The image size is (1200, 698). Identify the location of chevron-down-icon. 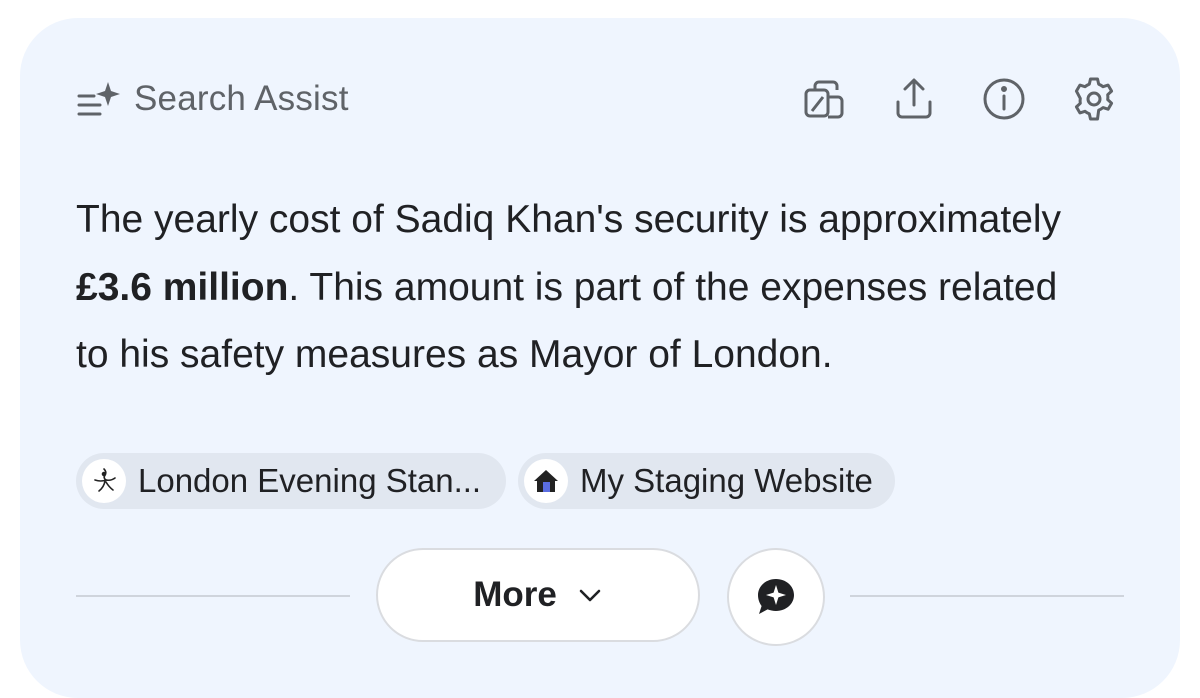
(590, 595).